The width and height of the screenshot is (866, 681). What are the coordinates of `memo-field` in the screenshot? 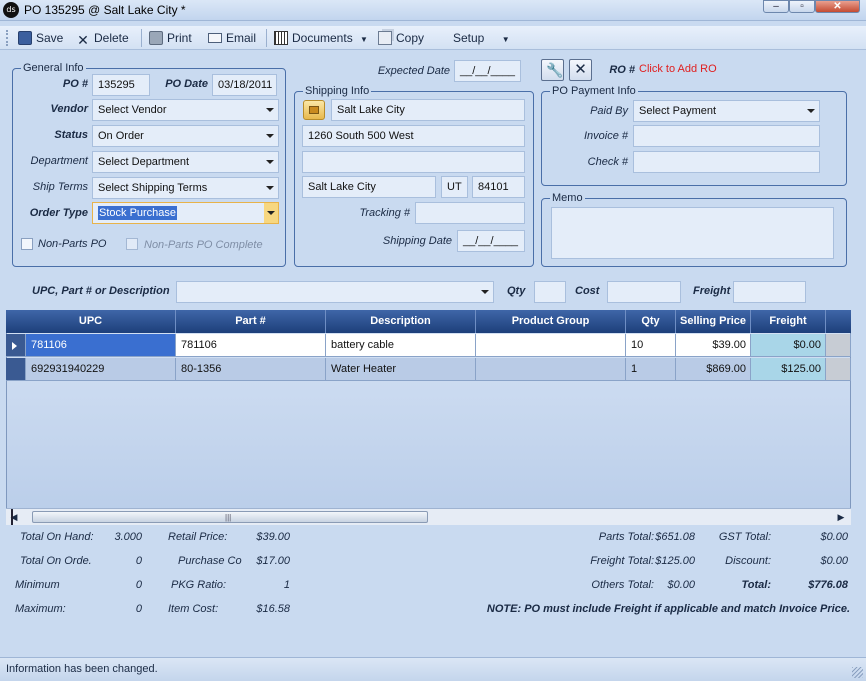 It's located at (692, 233).